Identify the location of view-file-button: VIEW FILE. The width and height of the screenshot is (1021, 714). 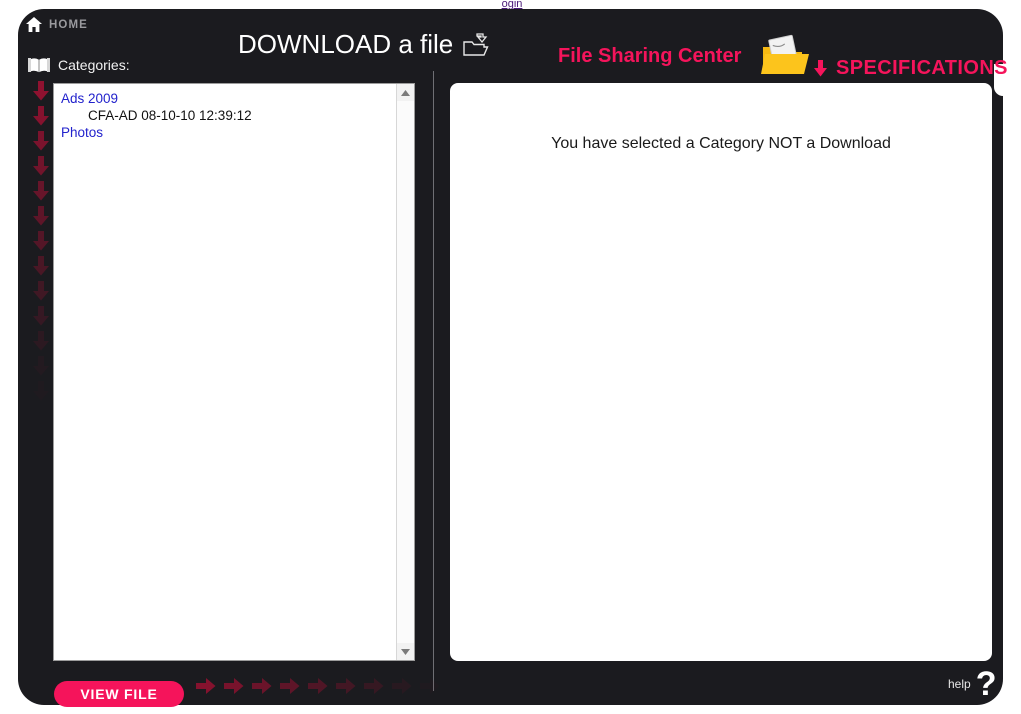
(119, 694).